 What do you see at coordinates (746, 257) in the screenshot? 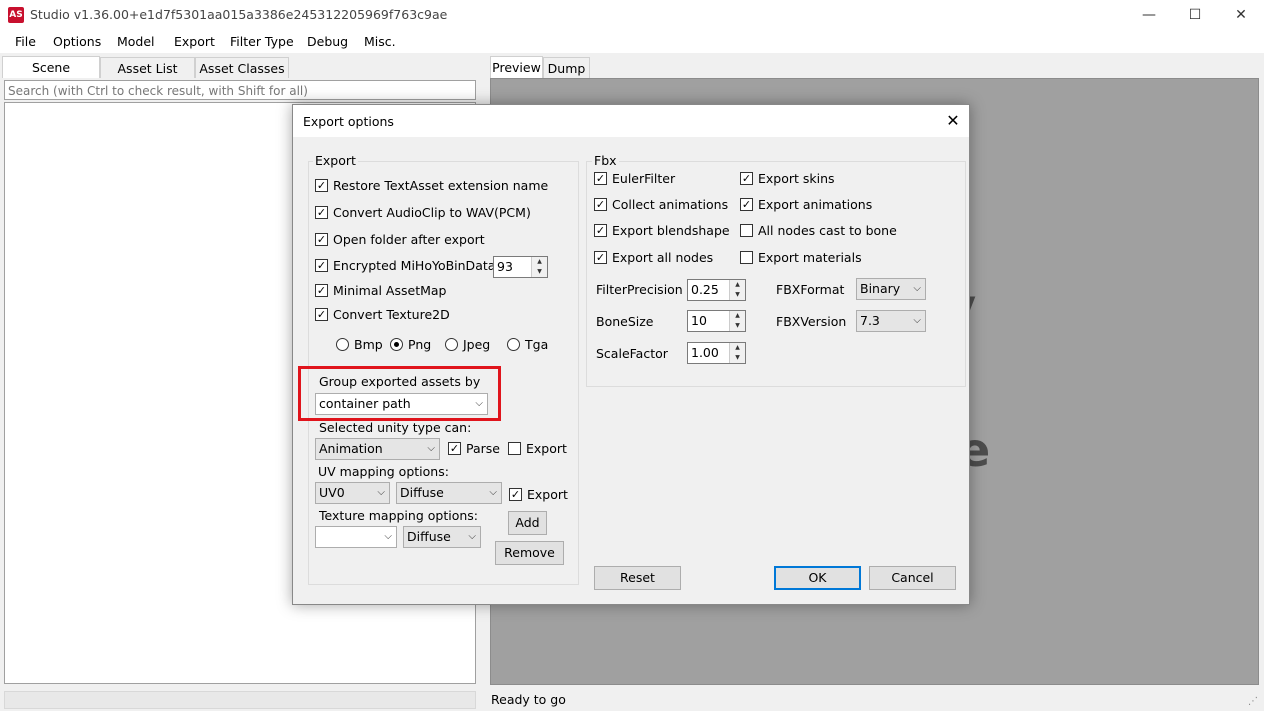
I see `export-materials-checkbox` at bounding box center [746, 257].